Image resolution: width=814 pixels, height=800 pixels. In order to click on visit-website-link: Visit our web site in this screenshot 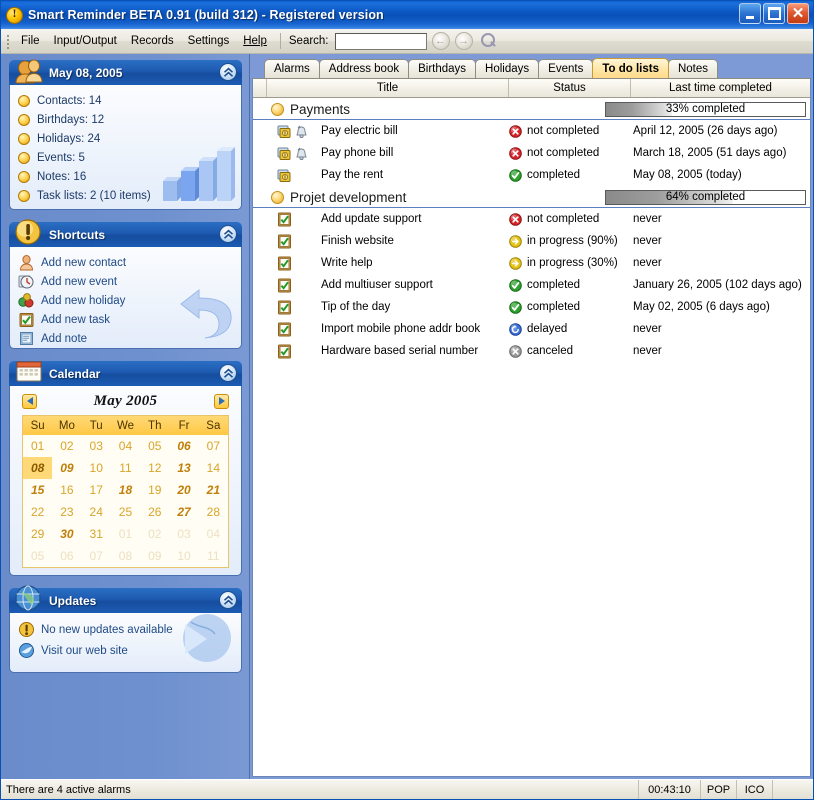, I will do `click(125, 650)`.